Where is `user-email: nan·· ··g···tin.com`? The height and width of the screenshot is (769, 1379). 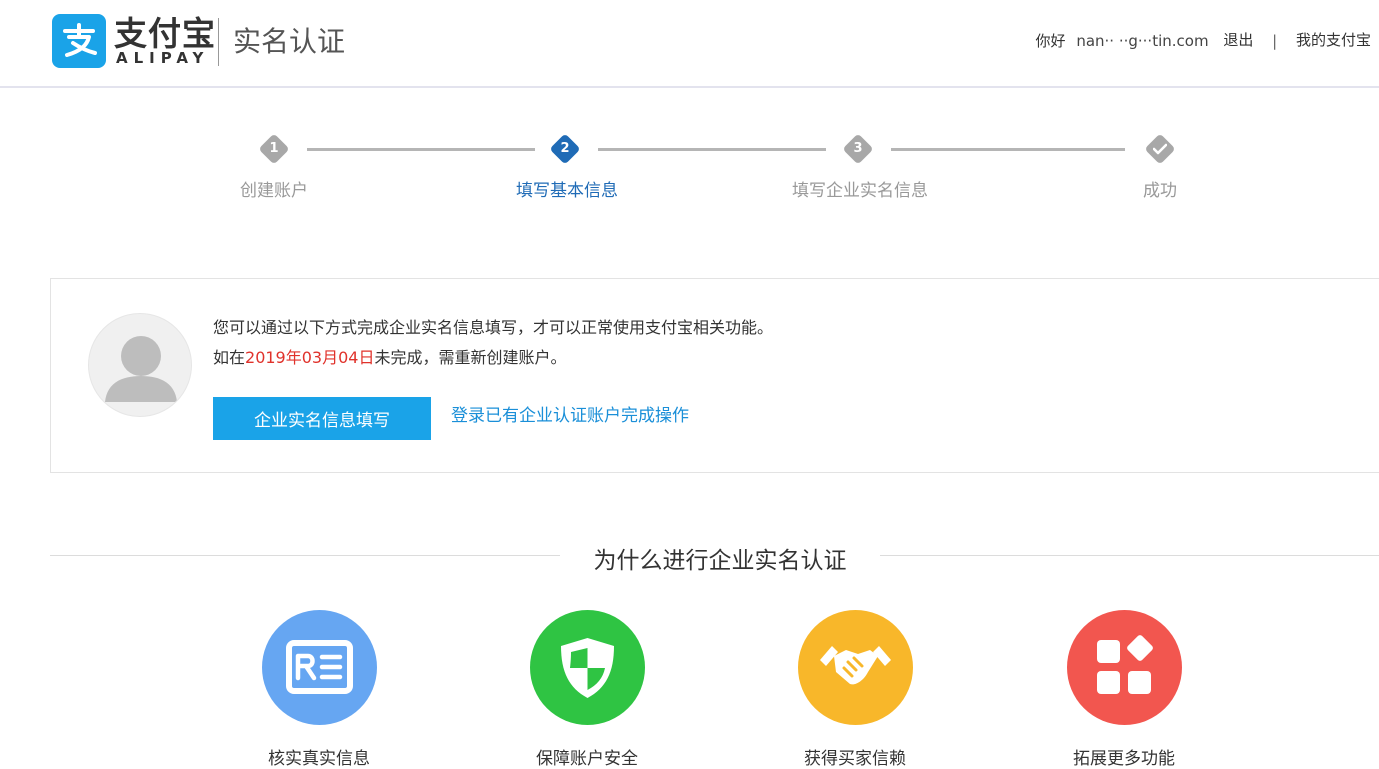
user-email: nan·· ··g···tin.com is located at coordinates (1142, 40).